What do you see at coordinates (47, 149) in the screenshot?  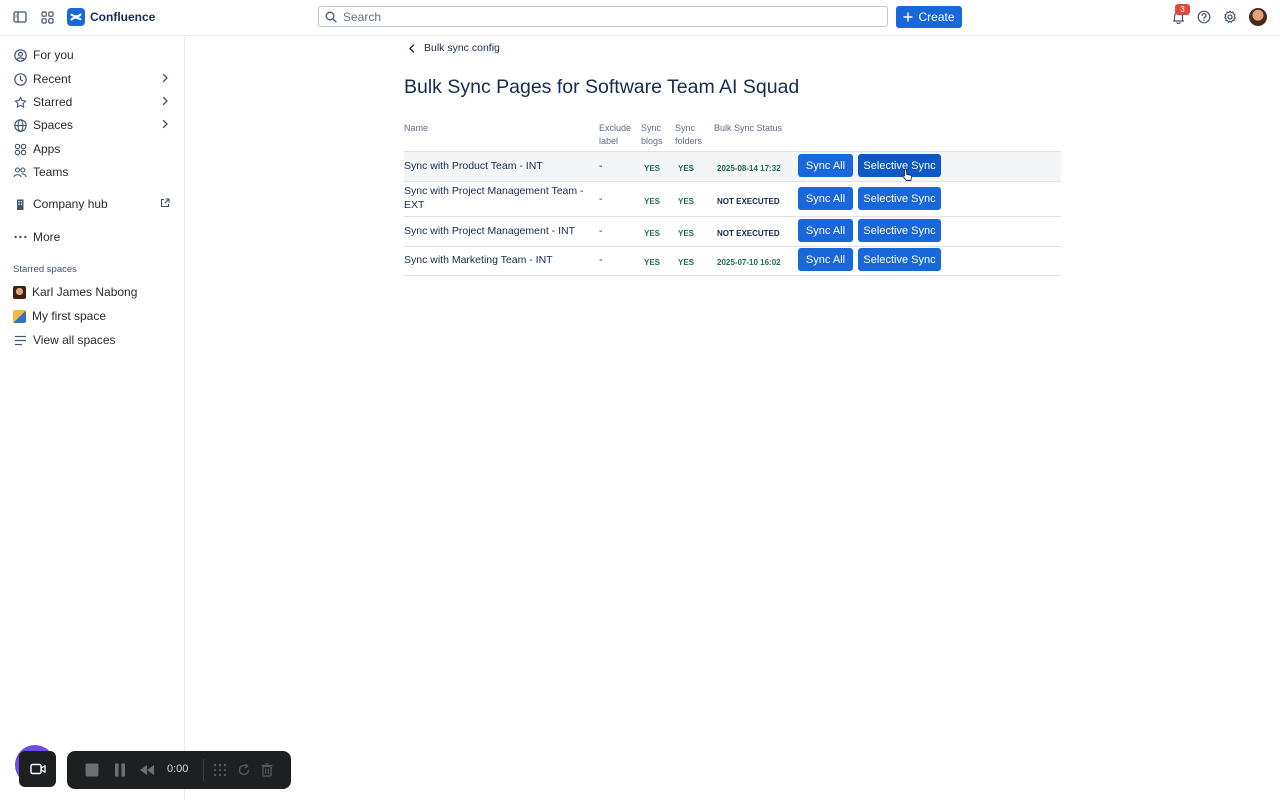 I see `sidebar-item-label: Apps` at bounding box center [47, 149].